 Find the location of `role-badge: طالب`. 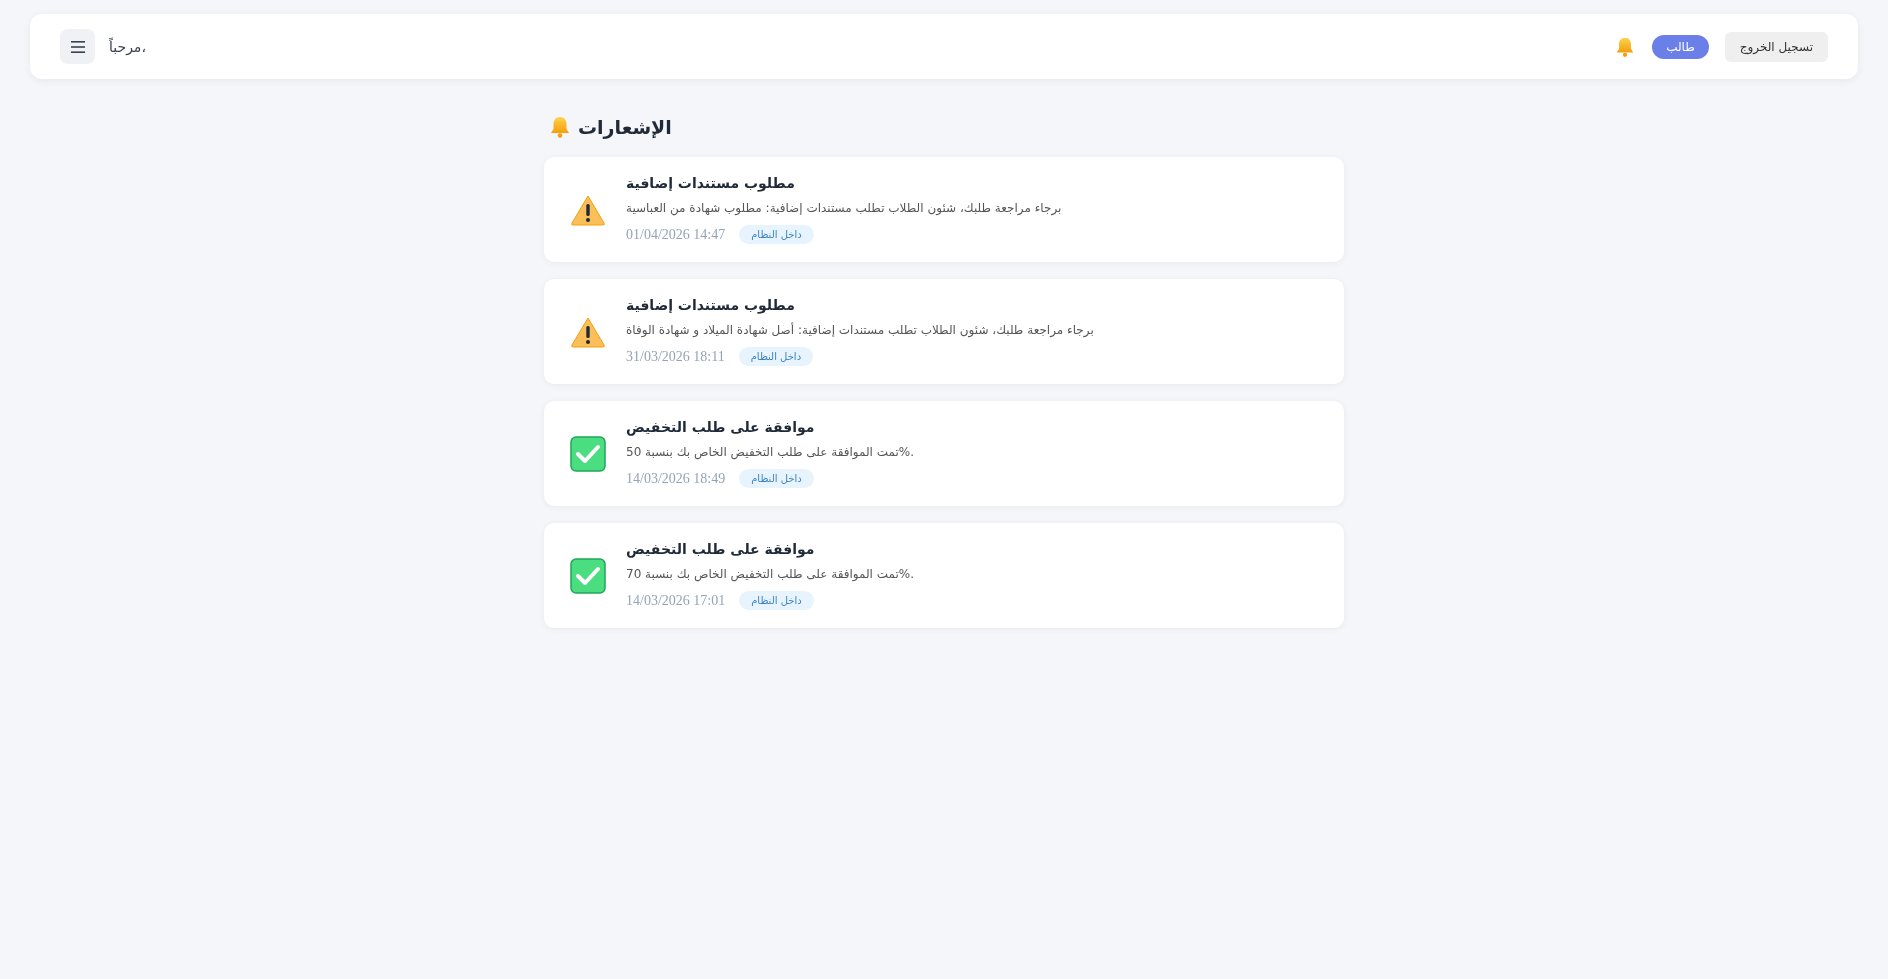

role-badge: طالب is located at coordinates (1680, 46).